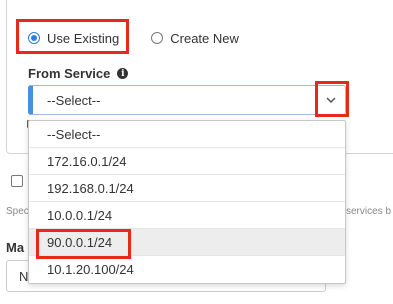 The height and width of the screenshot is (304, 393). I want to click on create-new-label: Create New, so click(204, 38).